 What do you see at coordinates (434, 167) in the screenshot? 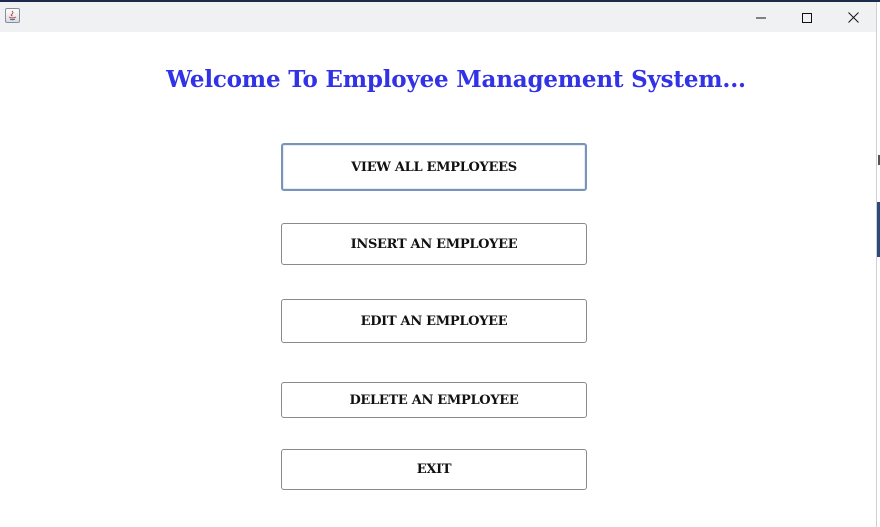
I see `view-all-employees-button: VIEW ALL EMPLOYEES` at bounding box center [434, 167].